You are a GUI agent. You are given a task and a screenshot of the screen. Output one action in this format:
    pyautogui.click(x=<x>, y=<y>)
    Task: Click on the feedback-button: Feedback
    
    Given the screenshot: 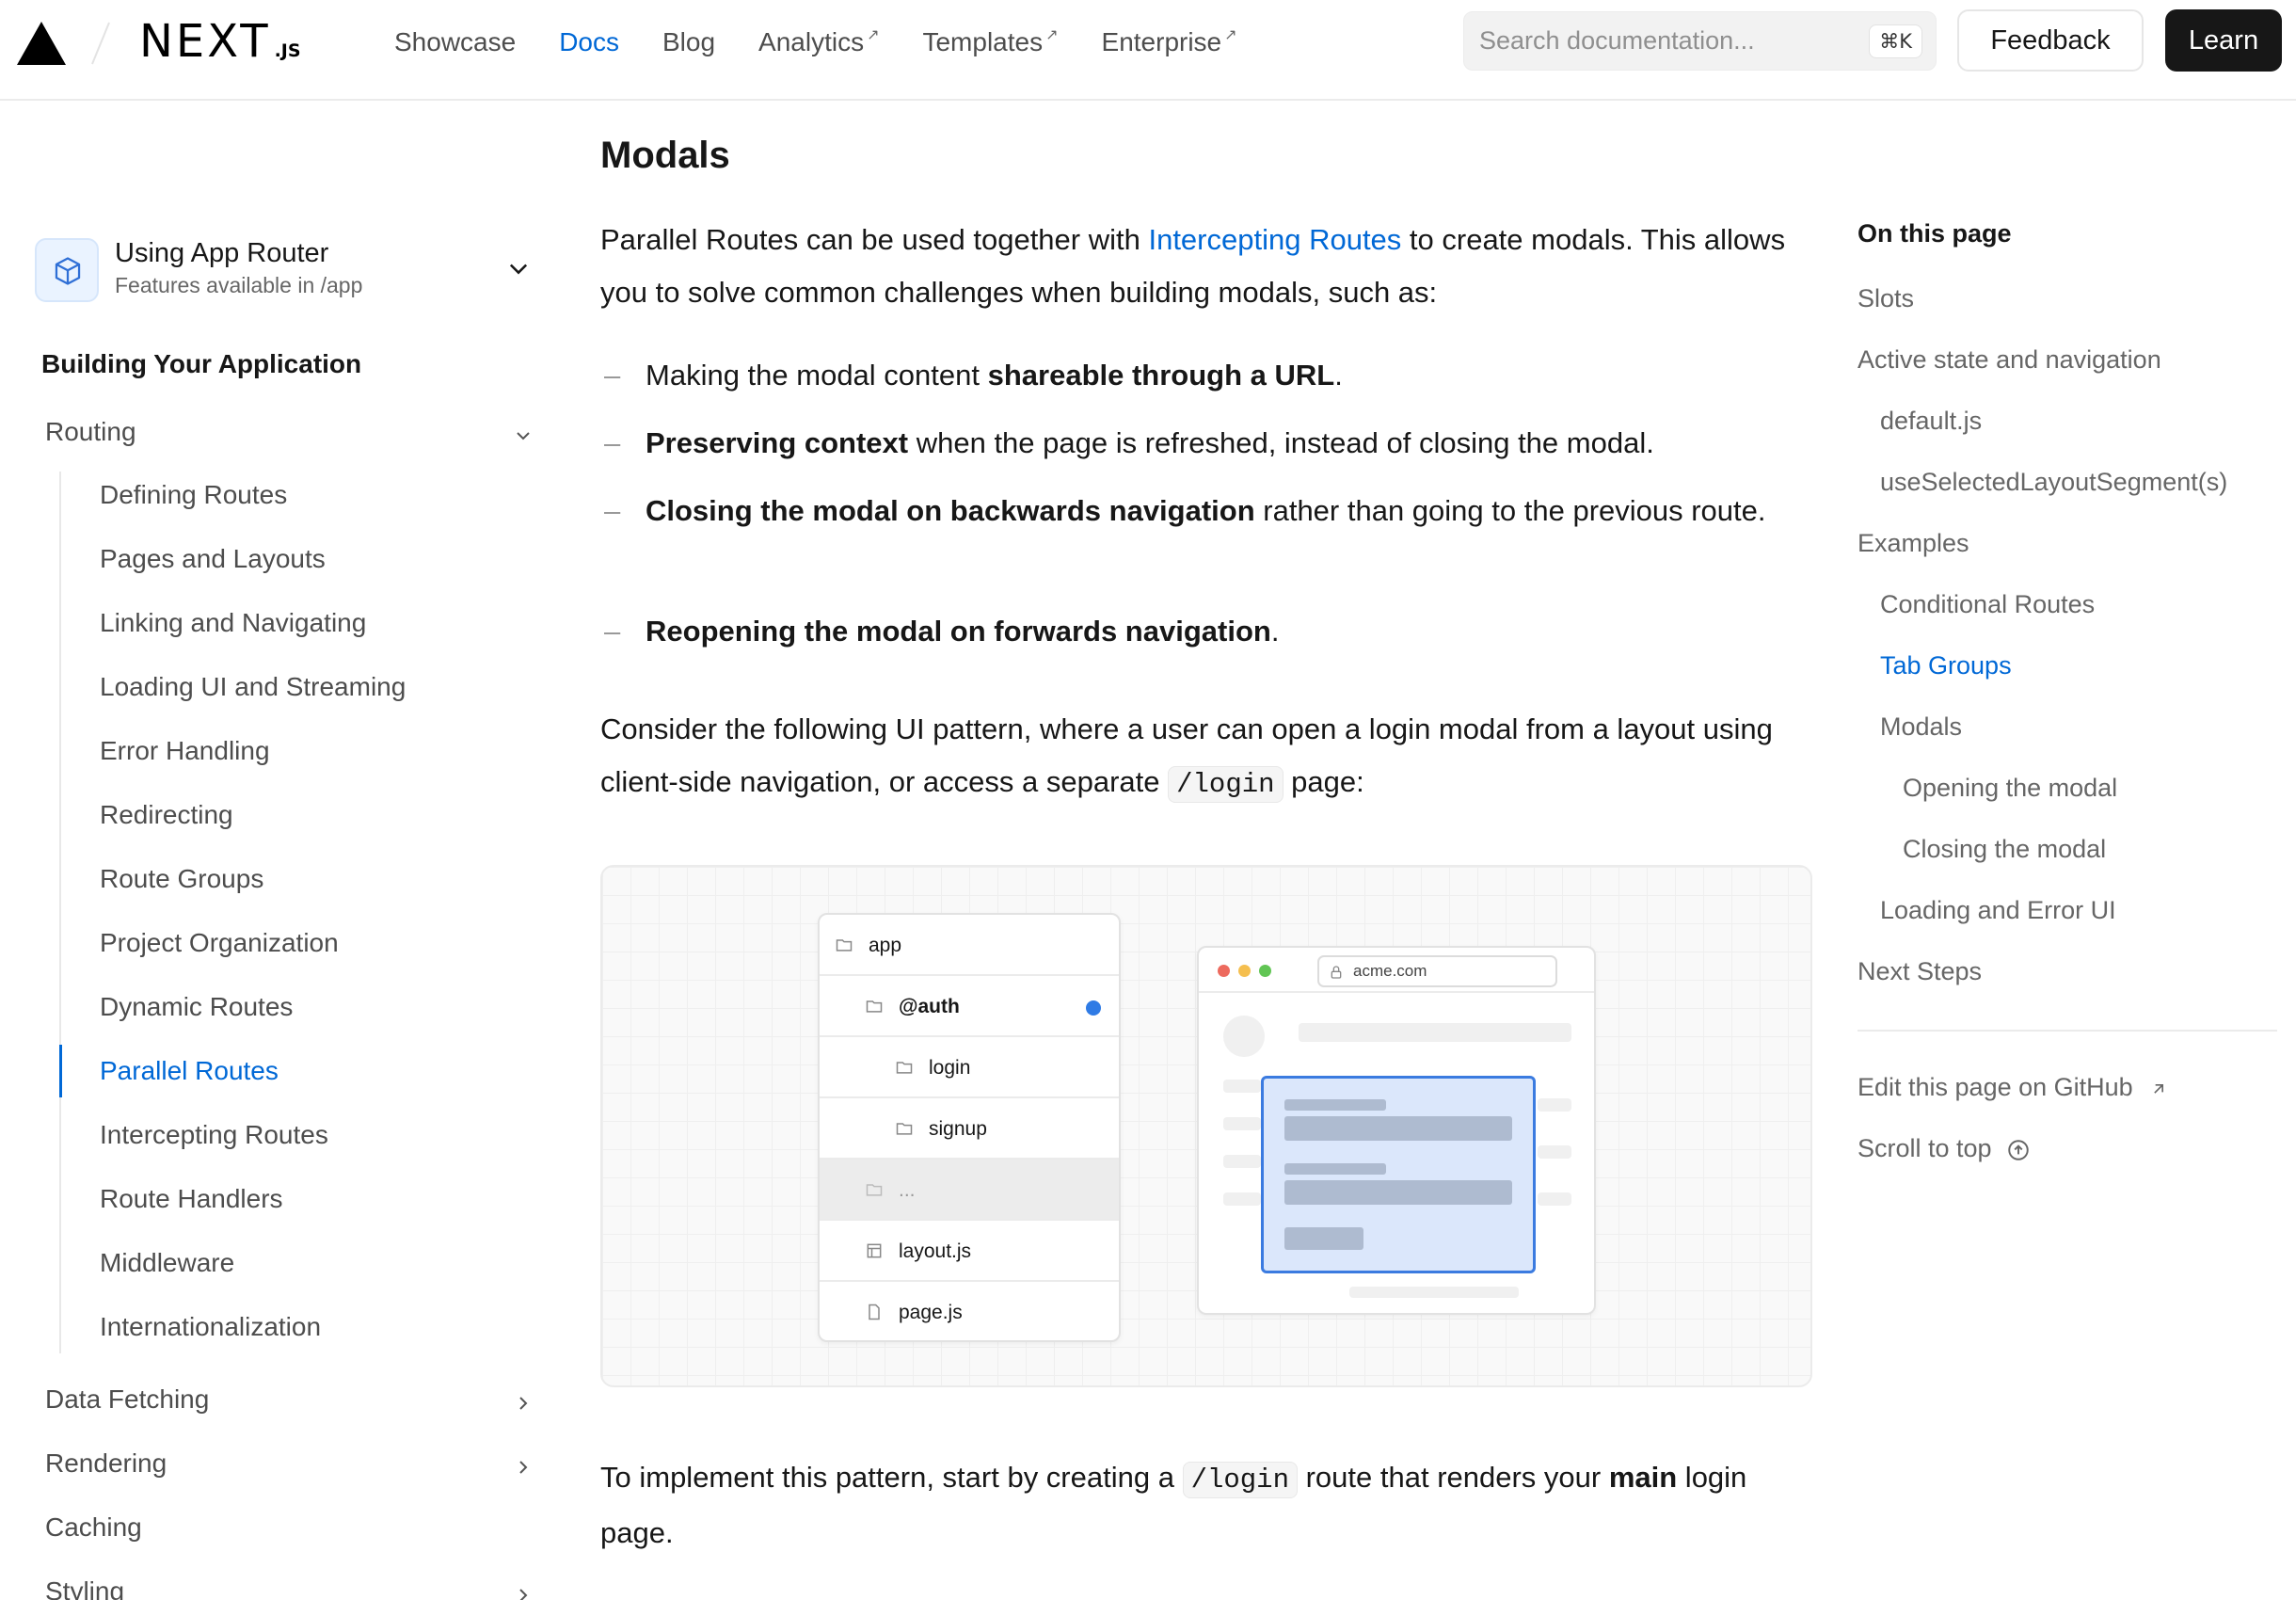 What is the action you would take?
    pyautogui.click(x=2050, y=40)
    